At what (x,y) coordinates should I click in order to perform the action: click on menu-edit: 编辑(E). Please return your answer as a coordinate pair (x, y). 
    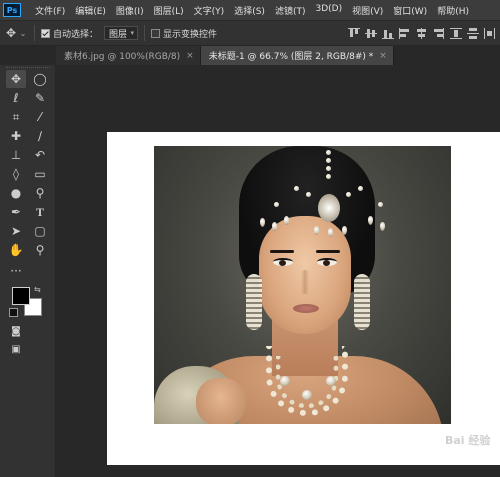
    Looking at the image, I should click on (90, 10).